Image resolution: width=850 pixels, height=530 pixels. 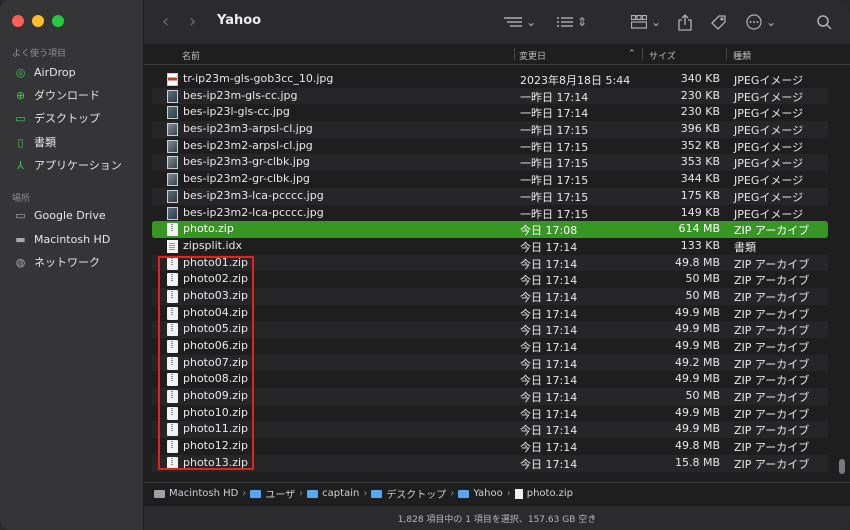 What do you see at coordinates (554, 147) in the screenshot?
I see `file-date: 一昨日 17:15` at bounding box center [554, 147].